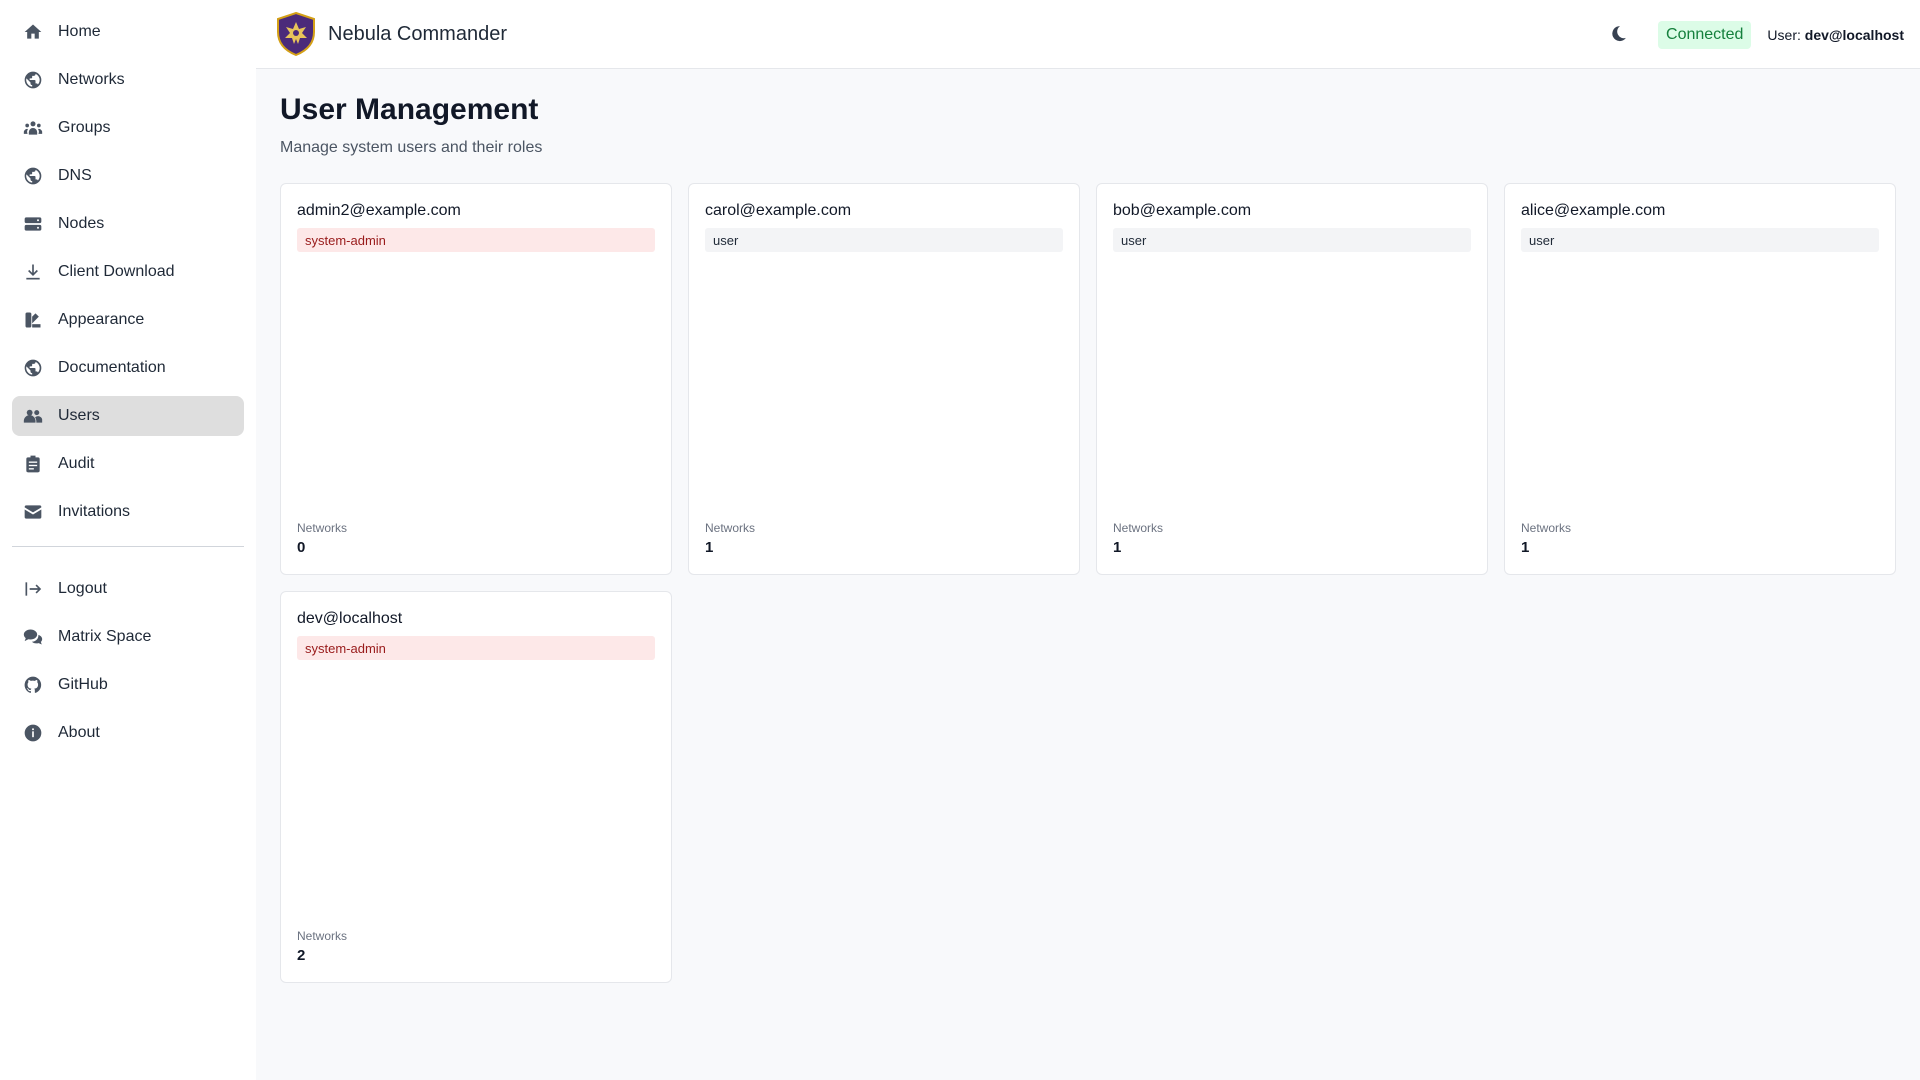 Image resolution: width=1920 pixels, height=1080 pixels. I want to click on shield-logo-icon, so click(296, 34).